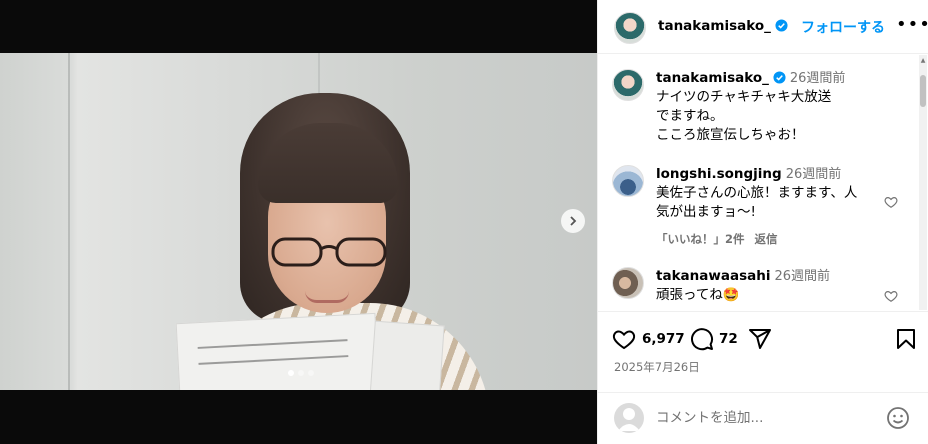 This screenshot has width=928, height=444. Describe the element at coordinates (730, 135) in the screenshot. I see `caption-line: こころ旅宣伝しちゃお！` at that location.